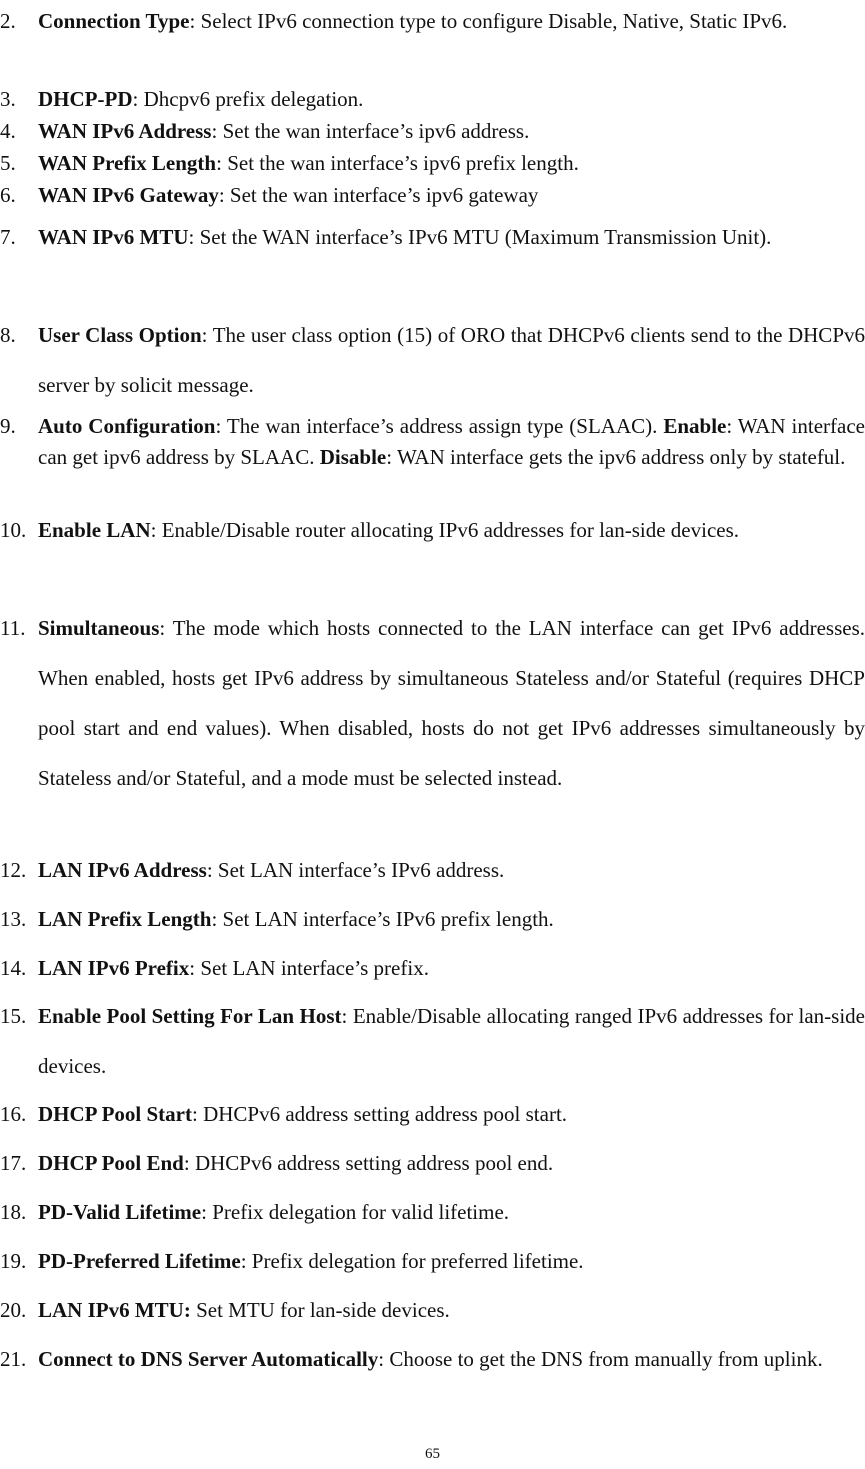 Image resolution: width=865 pixels, height=1469 pixels. Describe the element at coordinates (13, 870) in the screenshot. I see `item-number: 12.` at that location.